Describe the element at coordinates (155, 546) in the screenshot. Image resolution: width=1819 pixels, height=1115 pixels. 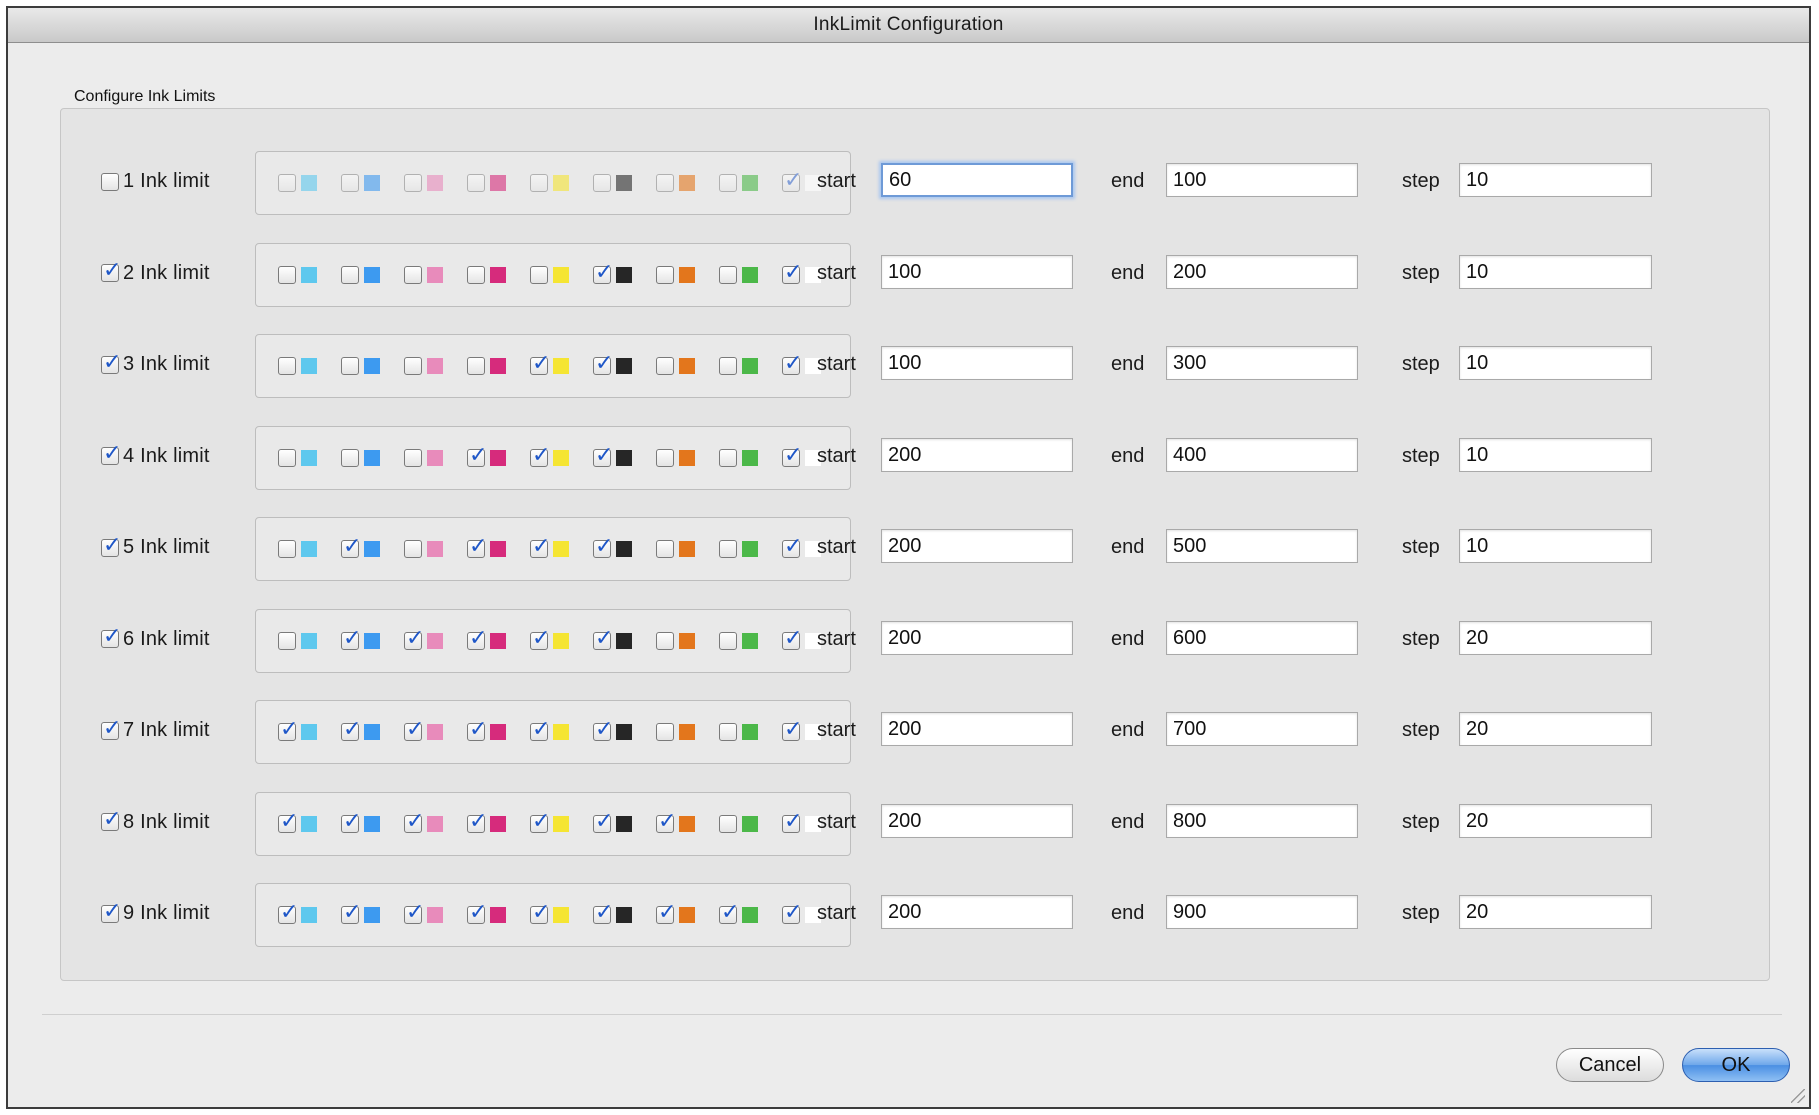
I see `row-enable-toggle: 5 Ink limit` at that location.